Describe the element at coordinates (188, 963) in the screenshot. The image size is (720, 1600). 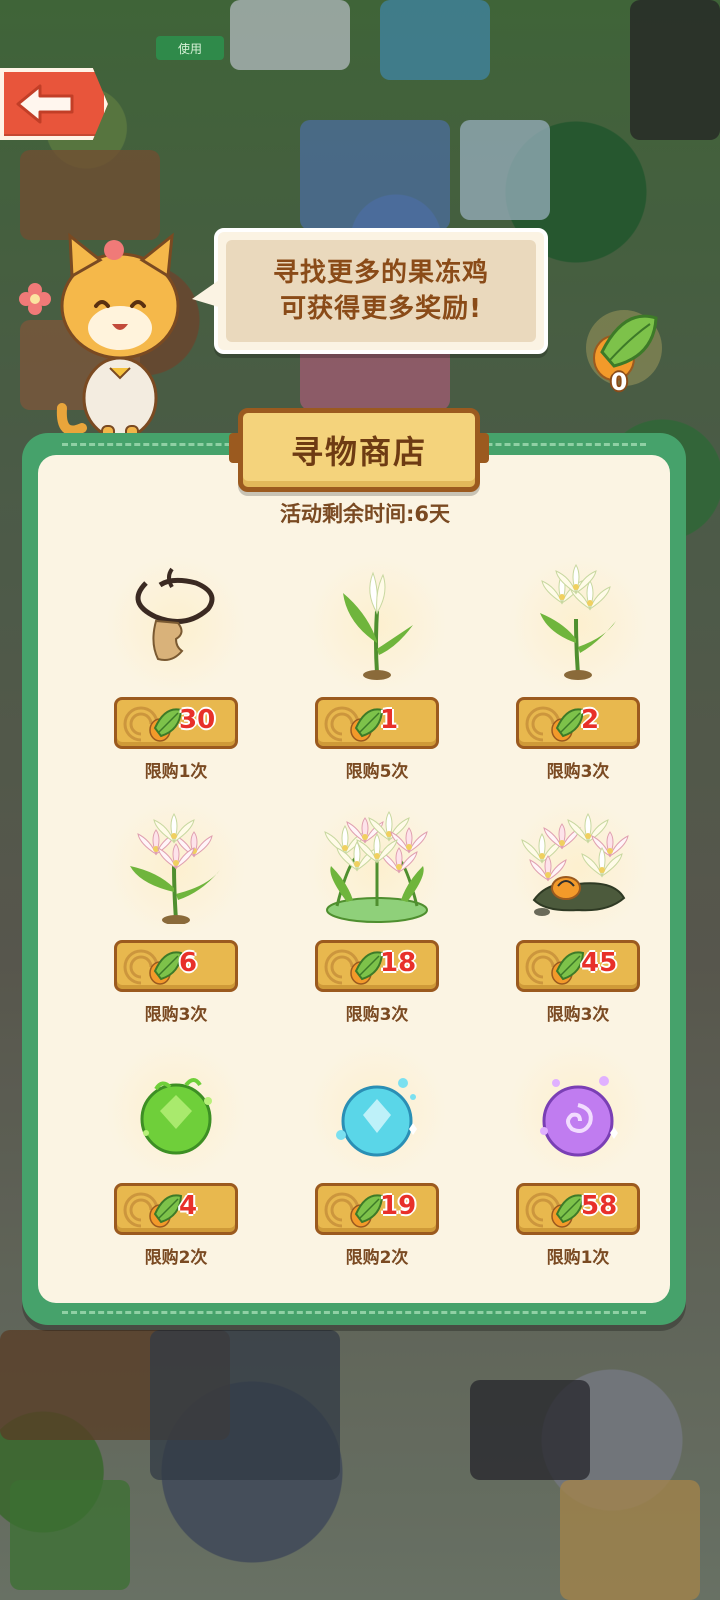
I see `price-value: 6` at that location.